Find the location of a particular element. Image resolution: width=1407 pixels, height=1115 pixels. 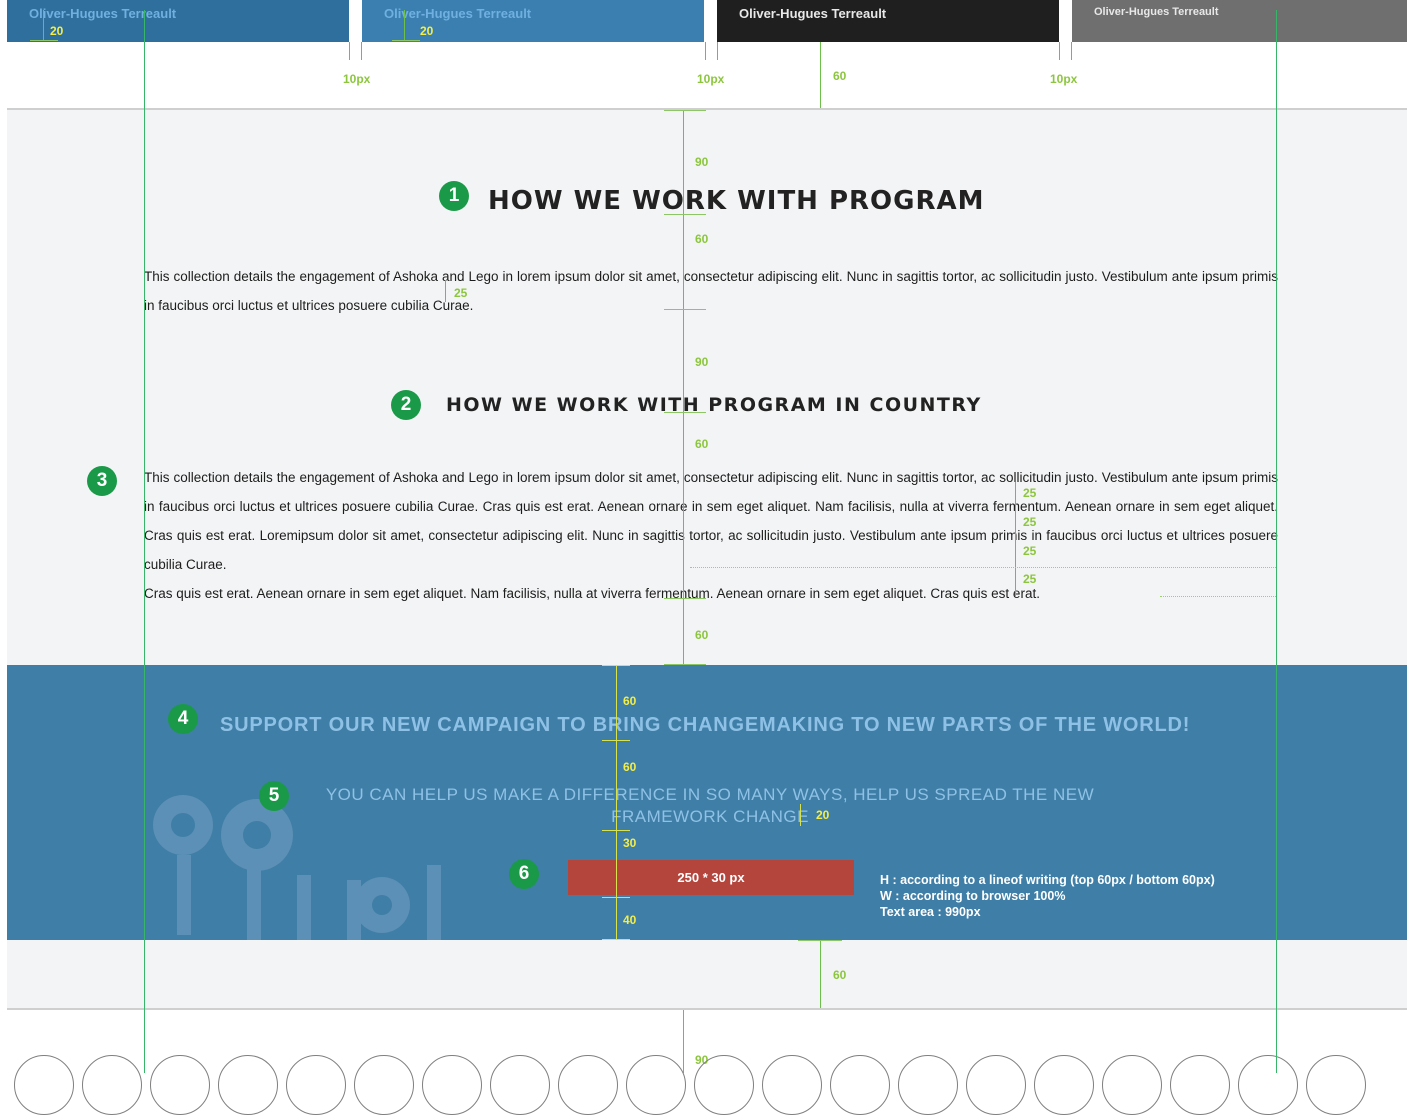

spacer-section is located at coordinates (707, 974).